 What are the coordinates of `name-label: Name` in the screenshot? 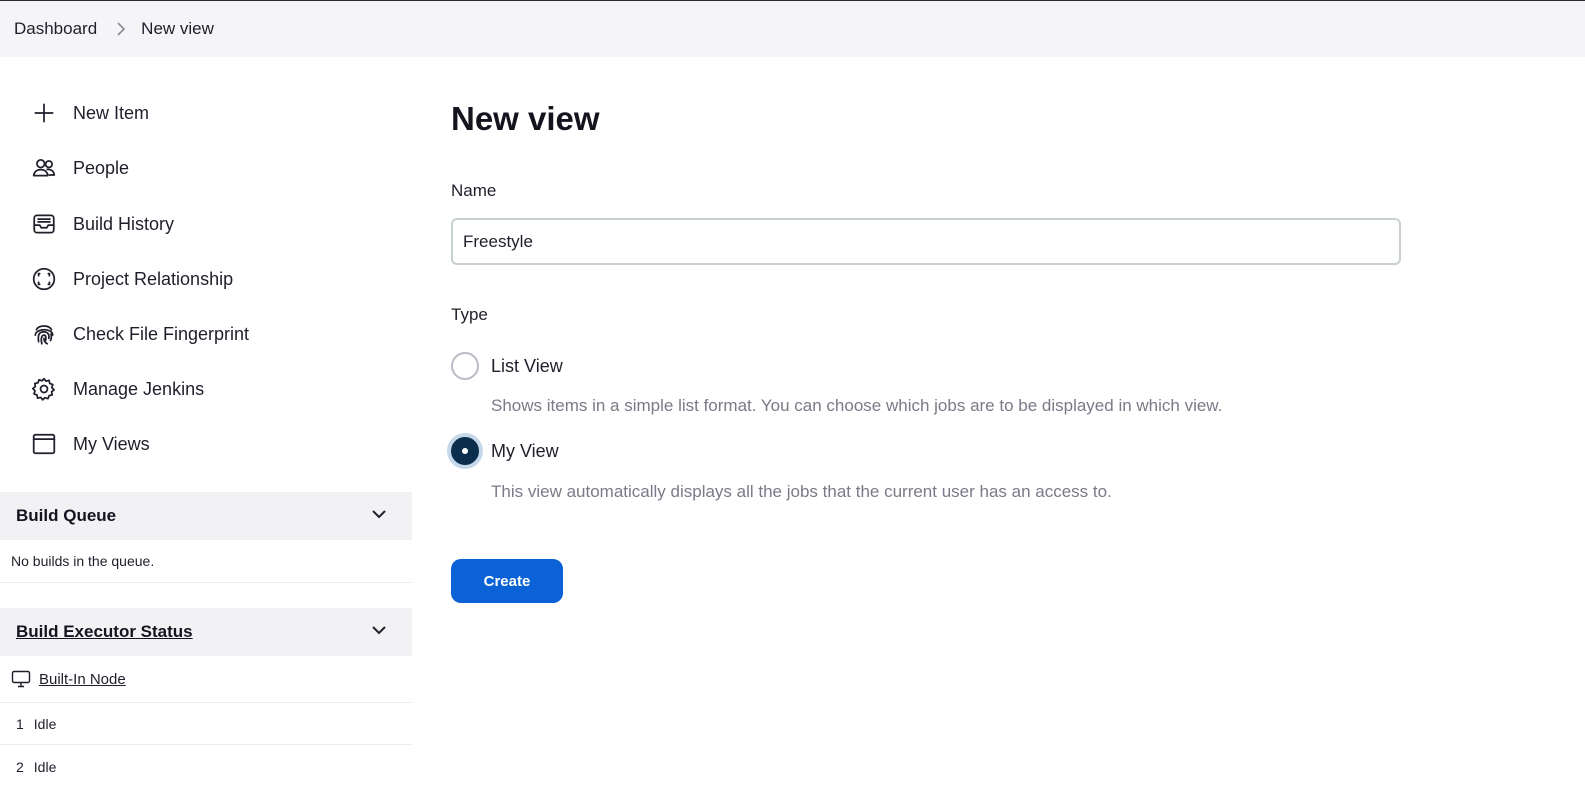 It's located at (474, 190).